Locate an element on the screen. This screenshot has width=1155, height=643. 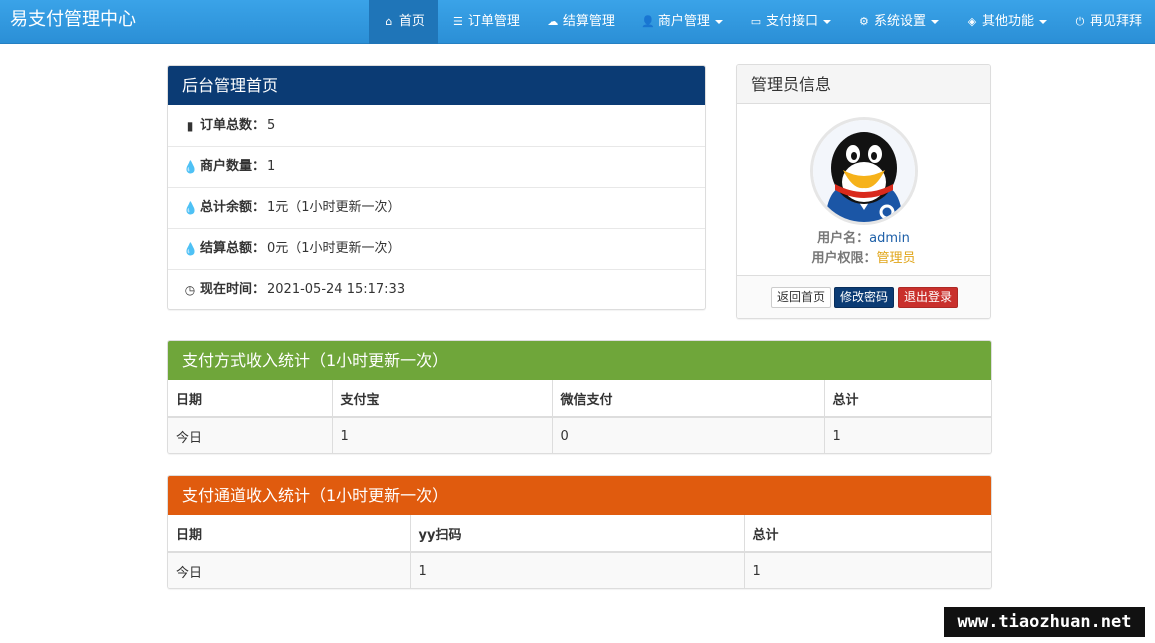
stat-value: 1 is located at coordinates (271, 166).